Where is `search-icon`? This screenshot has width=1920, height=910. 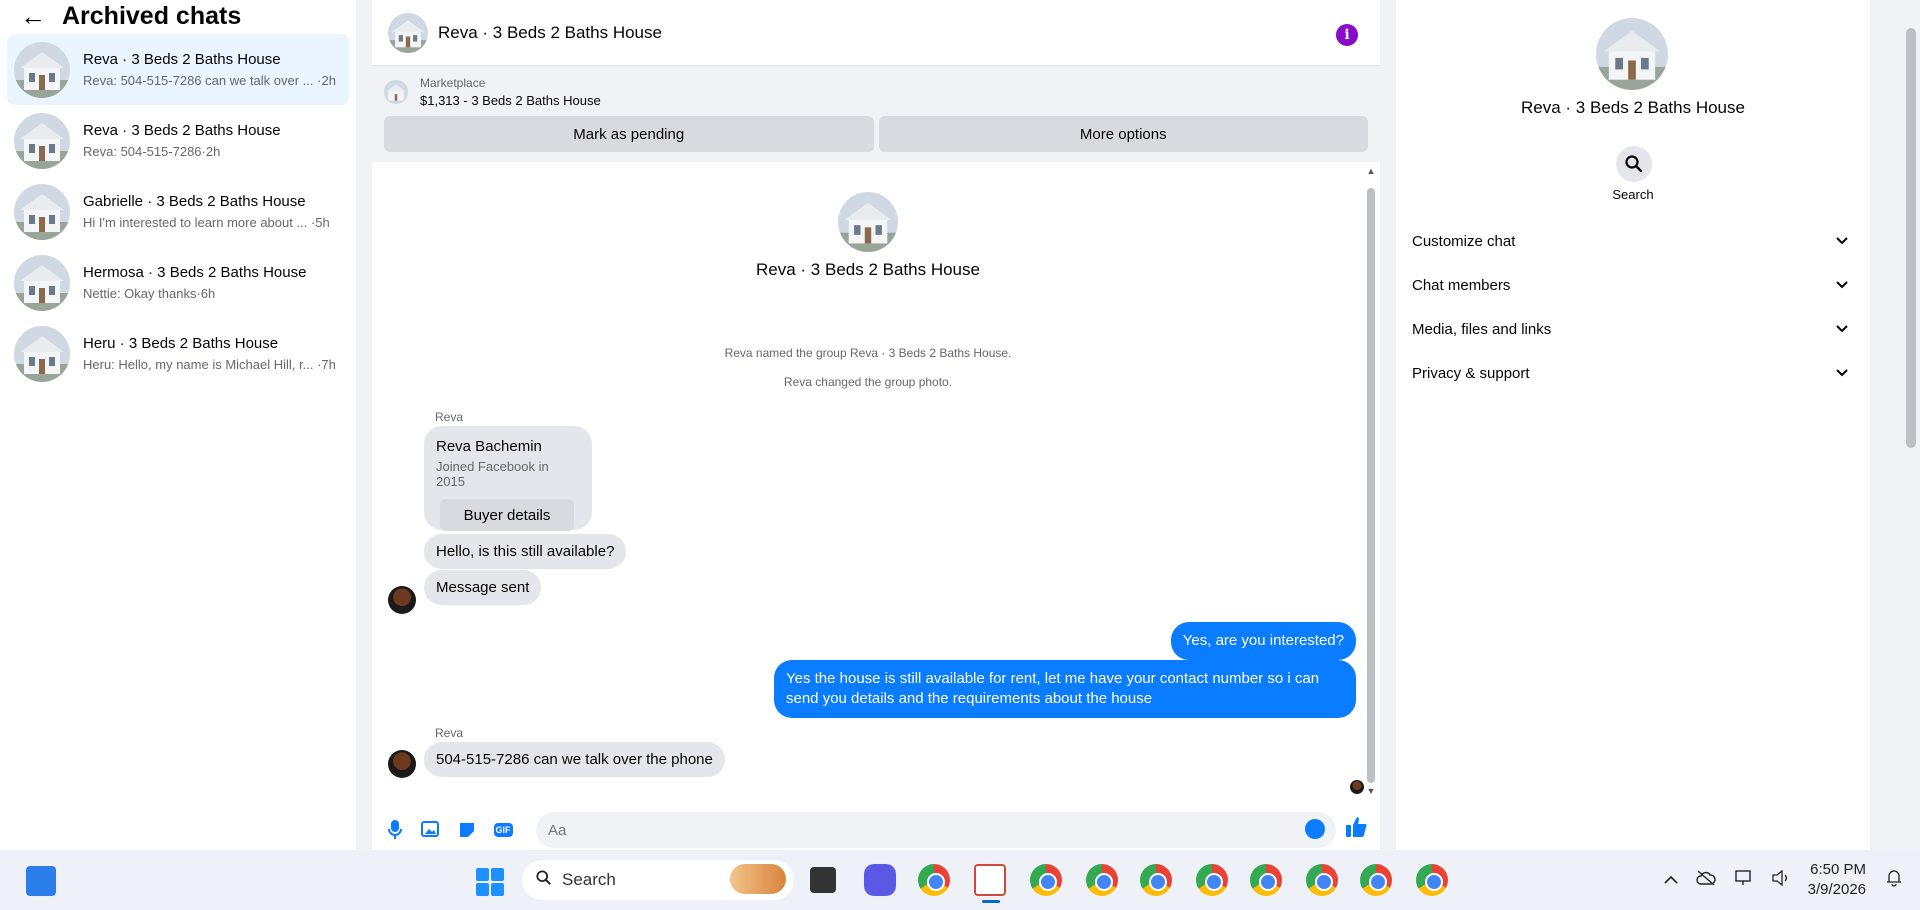
search-icon is located at coordinates (1634, 164).